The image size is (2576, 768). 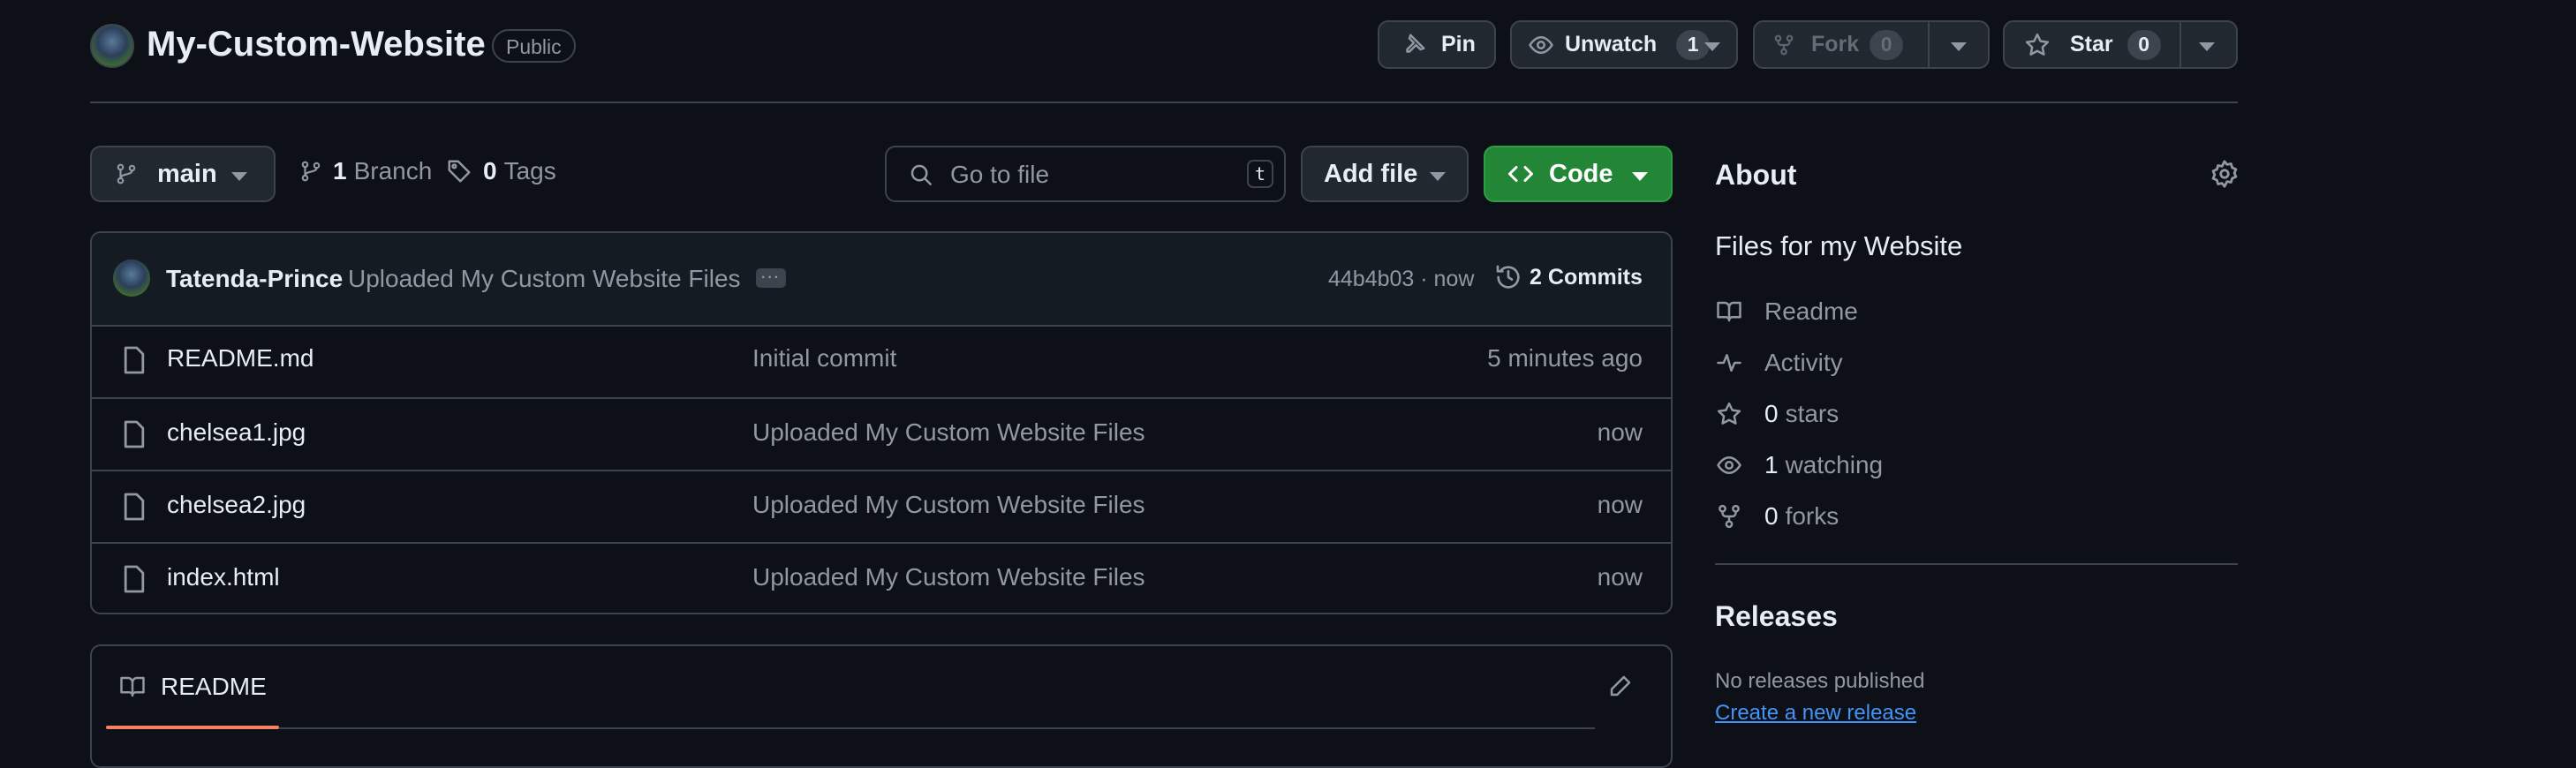 I want to click on commits-link: 2 Commits, so click(x=1568, y=277).